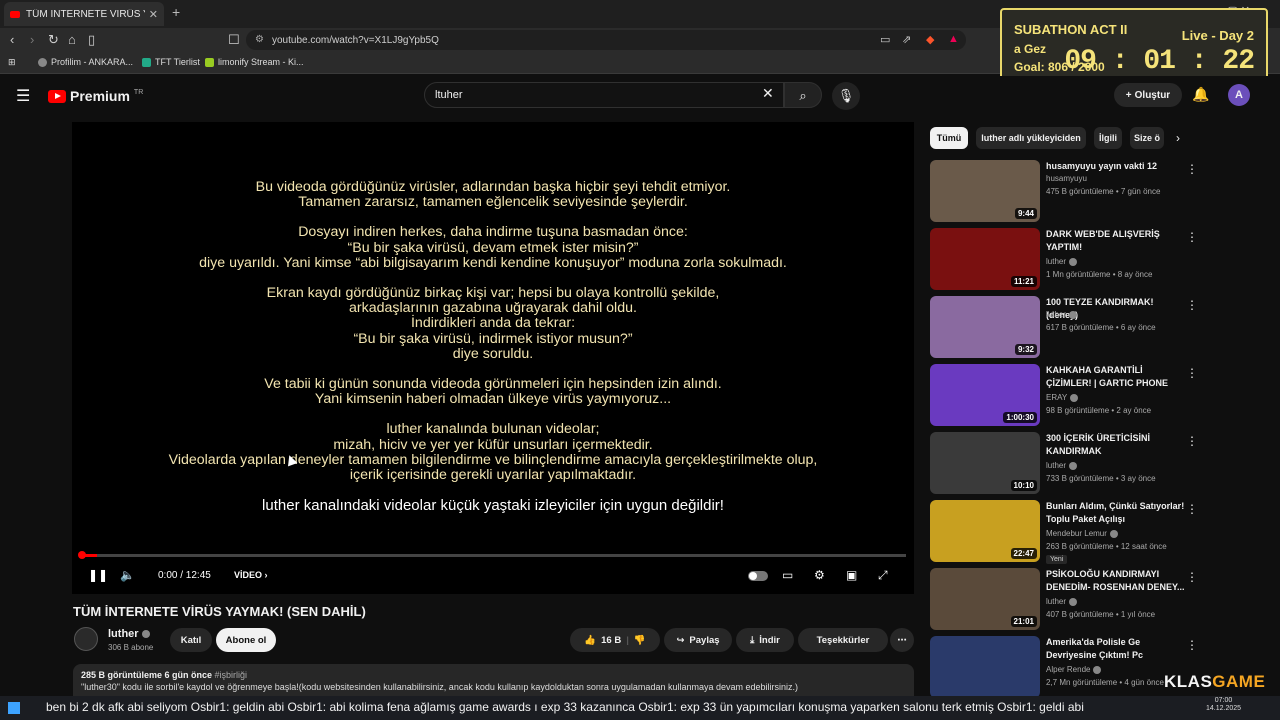  Describe the element at coordinates (1031, 138) in the screenshot. I see `chip-from-uploader: luther adlı yükleyiciden` at that location.